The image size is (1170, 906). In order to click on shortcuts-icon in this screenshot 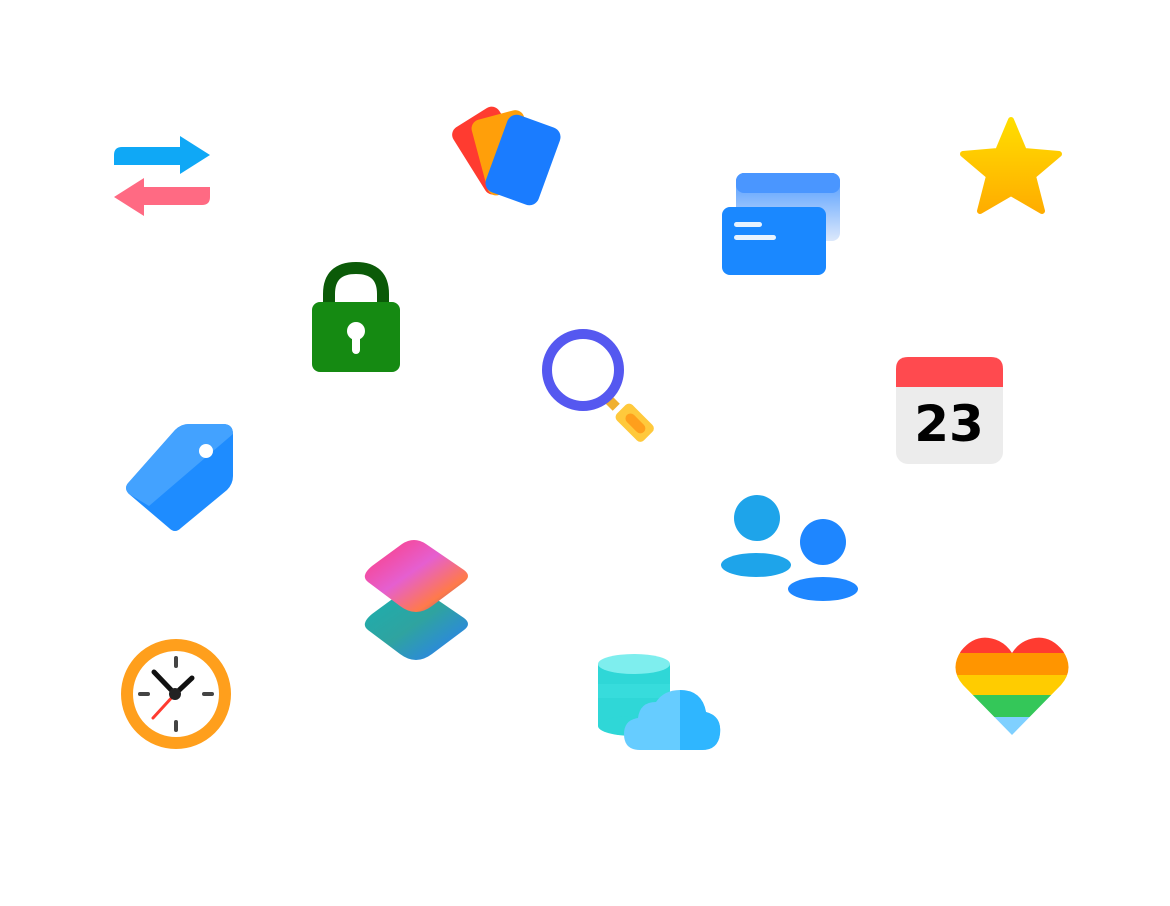, I will do `click(416, 603)`.